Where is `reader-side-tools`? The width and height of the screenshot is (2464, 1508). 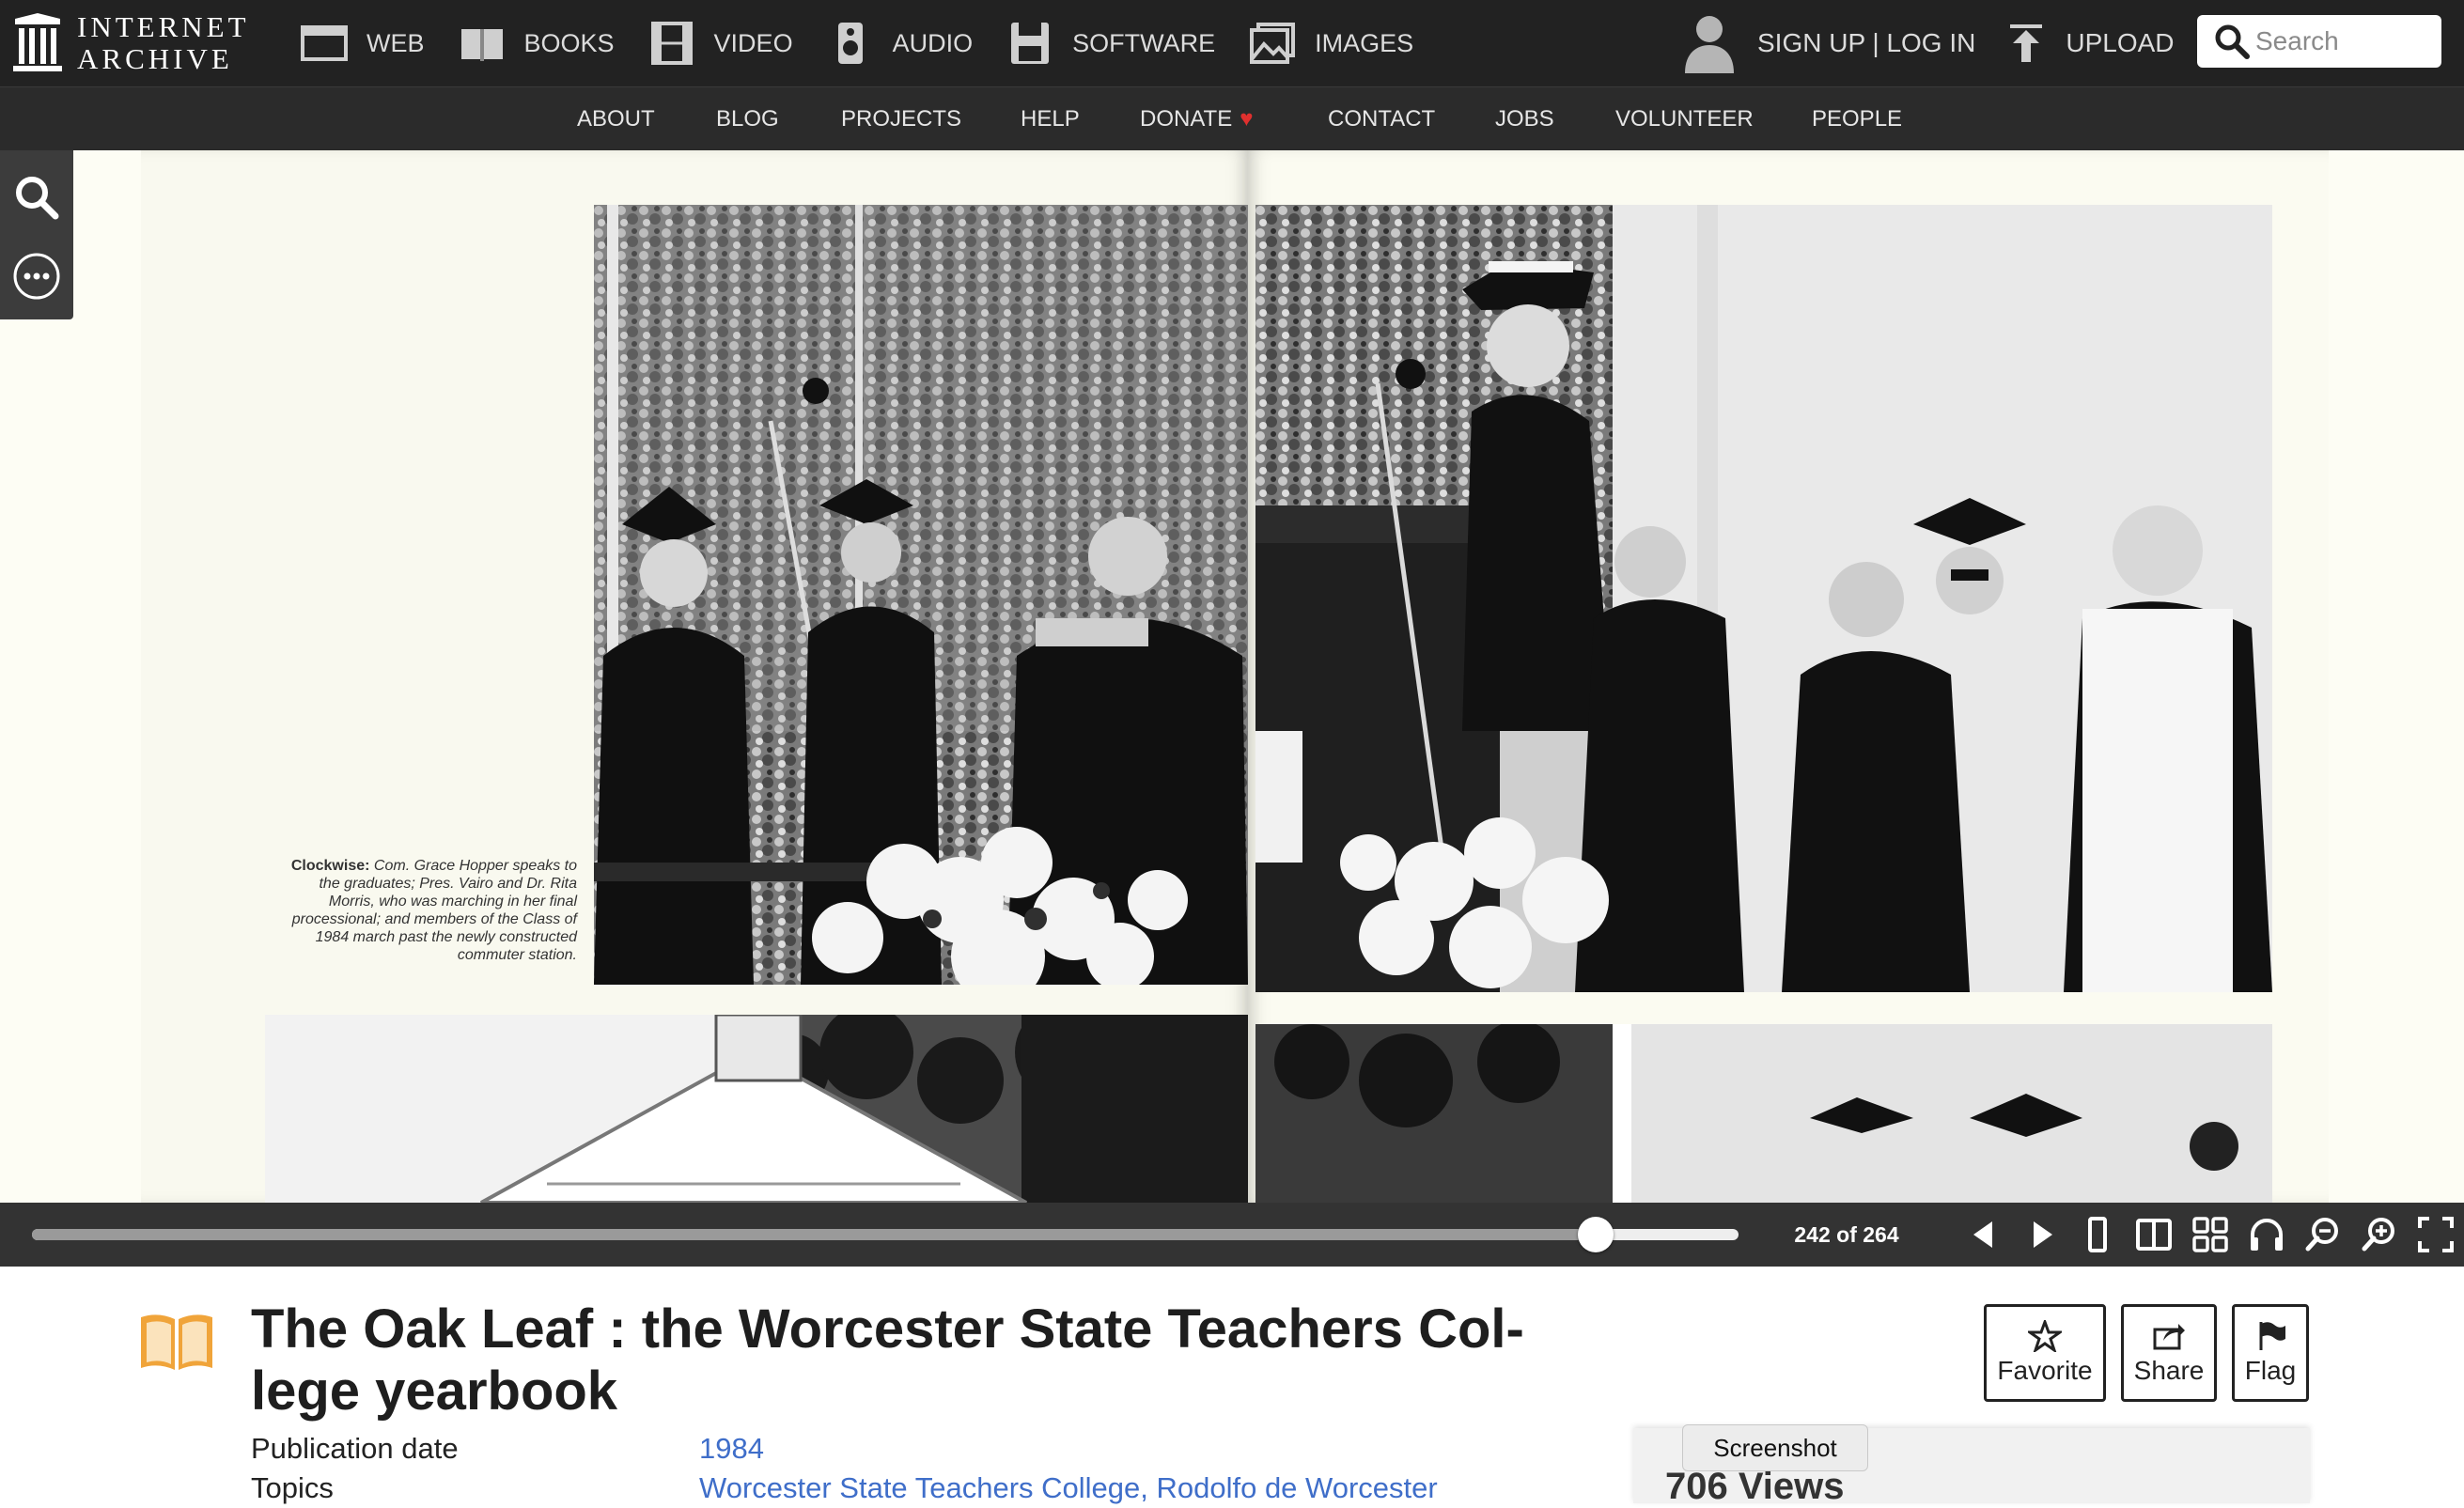 reader-side-tools is located at coordinates (36, 234).